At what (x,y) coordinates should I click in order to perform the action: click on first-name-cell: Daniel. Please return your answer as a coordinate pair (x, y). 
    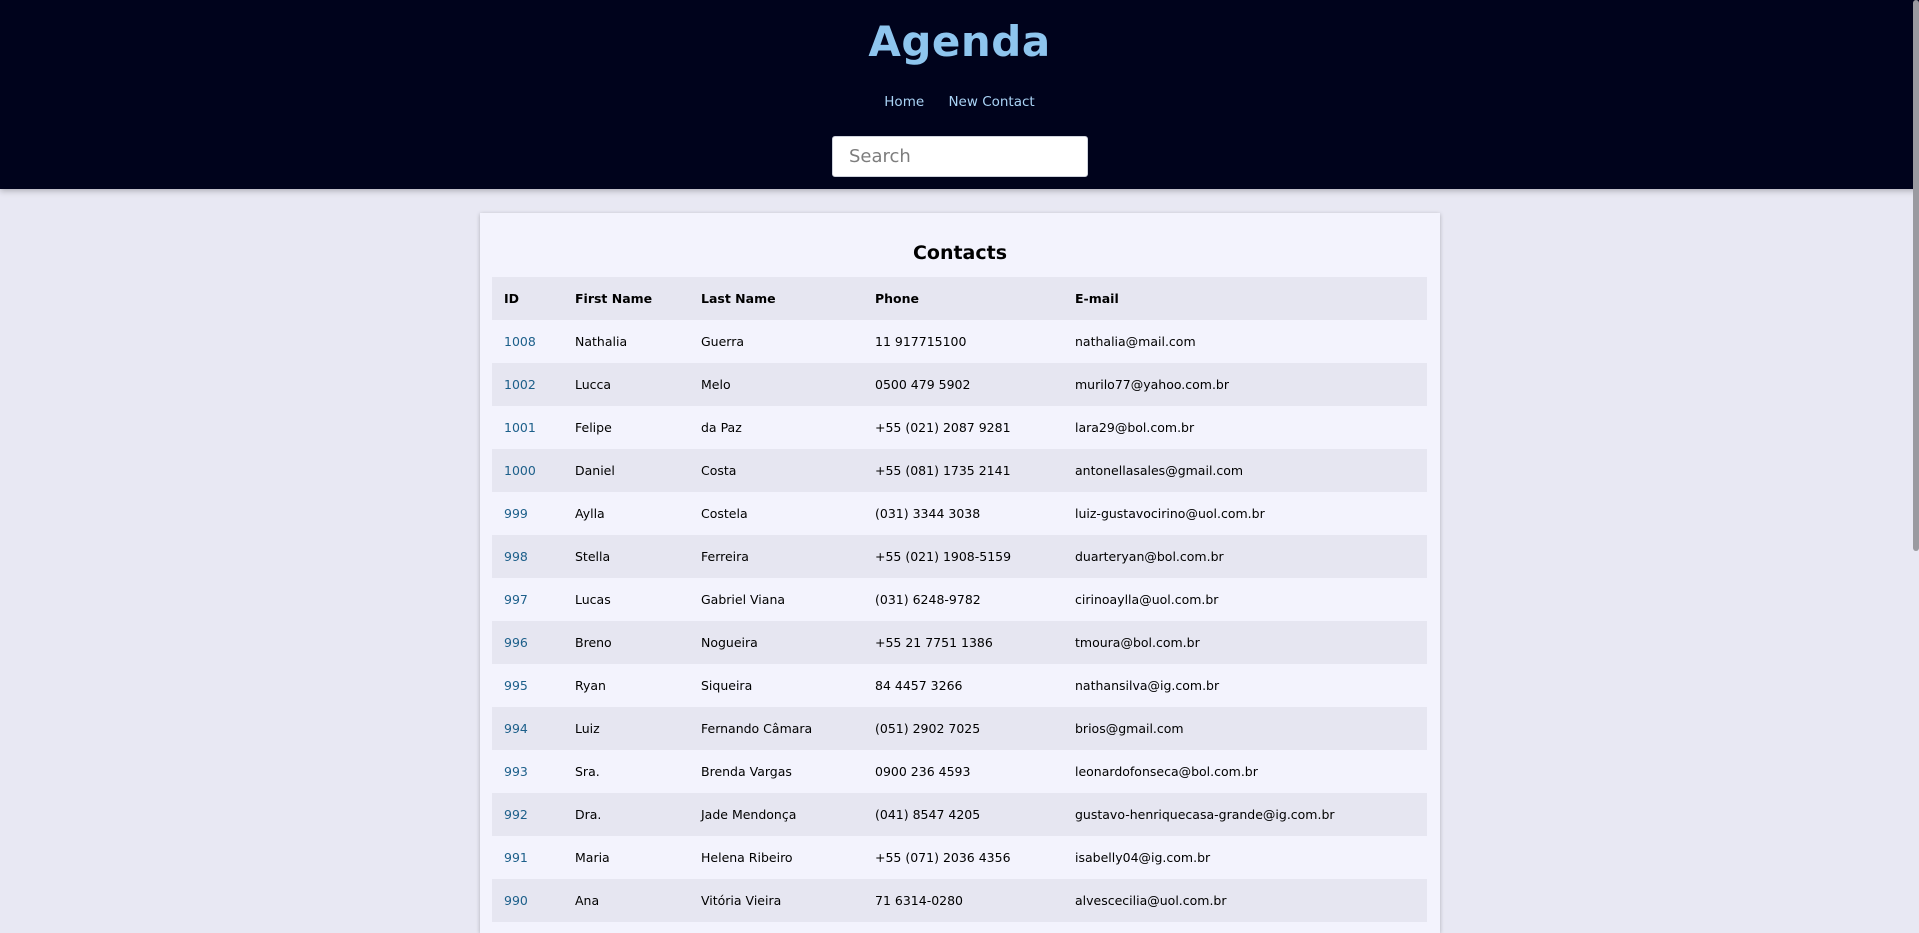
    Looking at the image, I should click on (595, 470).